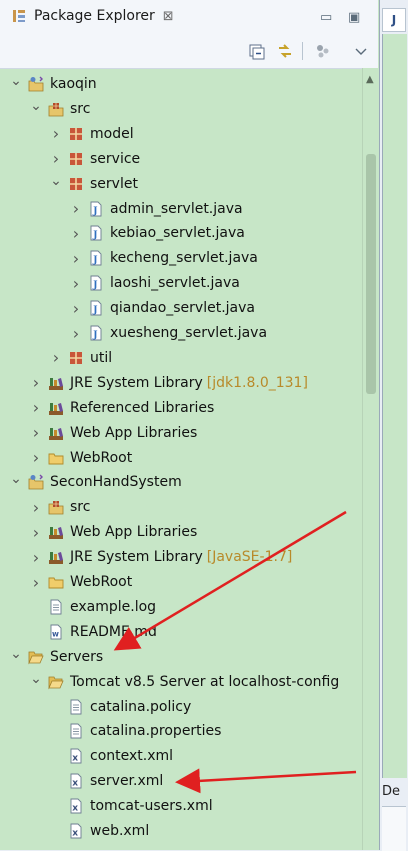  I want to click on tree-item-label: README.md, so click(113, 631).